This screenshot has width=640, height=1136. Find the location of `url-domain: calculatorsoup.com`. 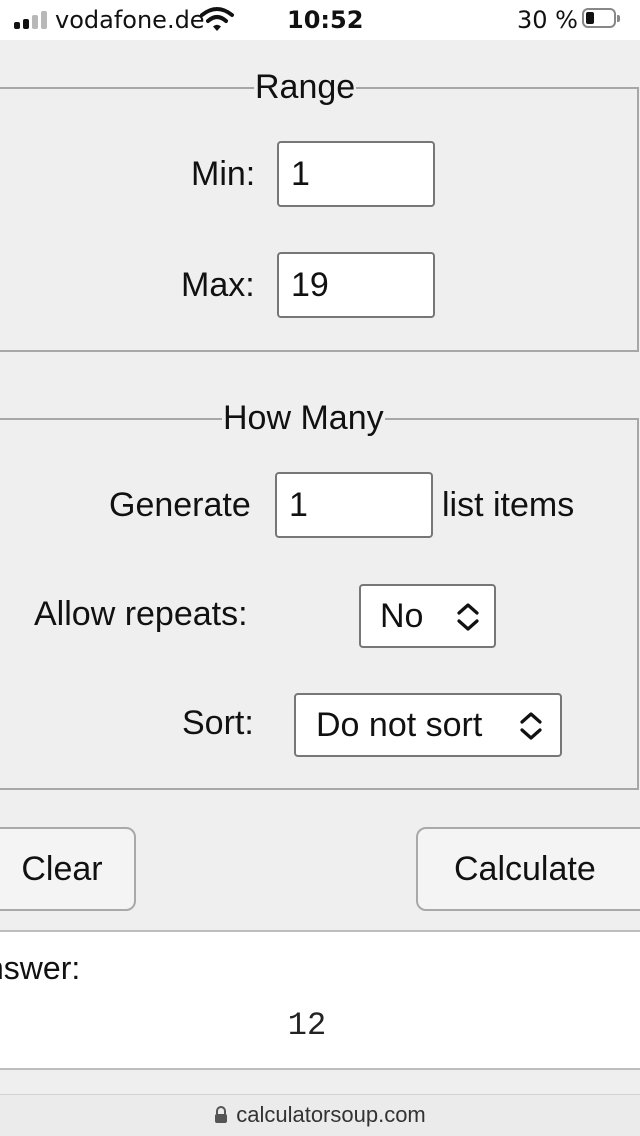

url-domain: calculatorsoup.com is located at coordinates (331, 1114).